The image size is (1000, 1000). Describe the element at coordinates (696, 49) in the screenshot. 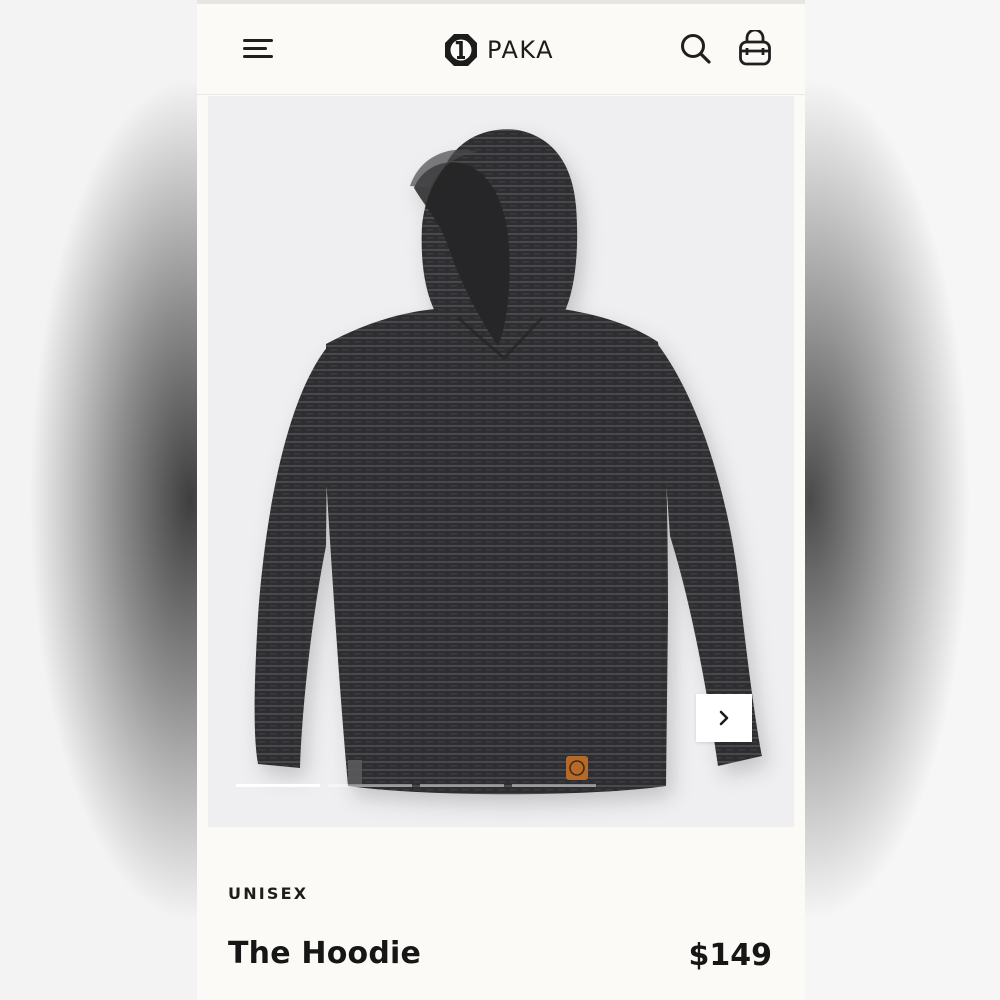

I see `search-icon` at that location.